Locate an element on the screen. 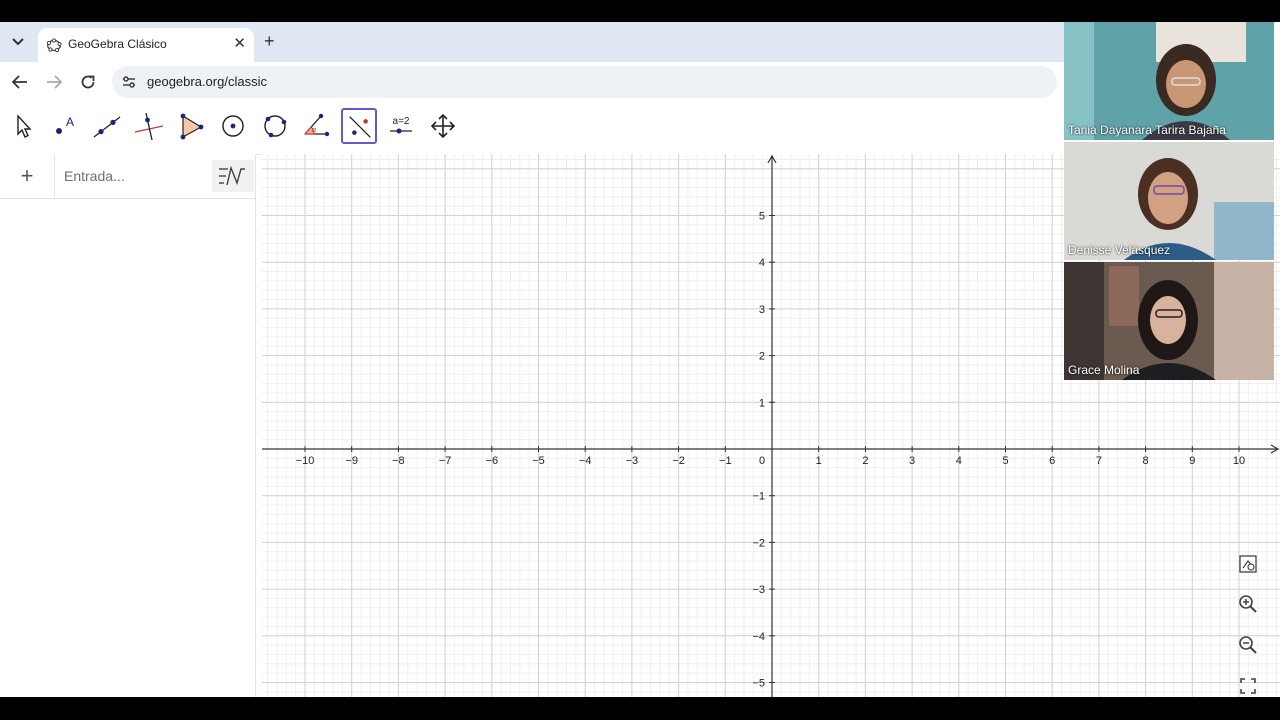  polygon-icon is located at coordinates (192, 126).